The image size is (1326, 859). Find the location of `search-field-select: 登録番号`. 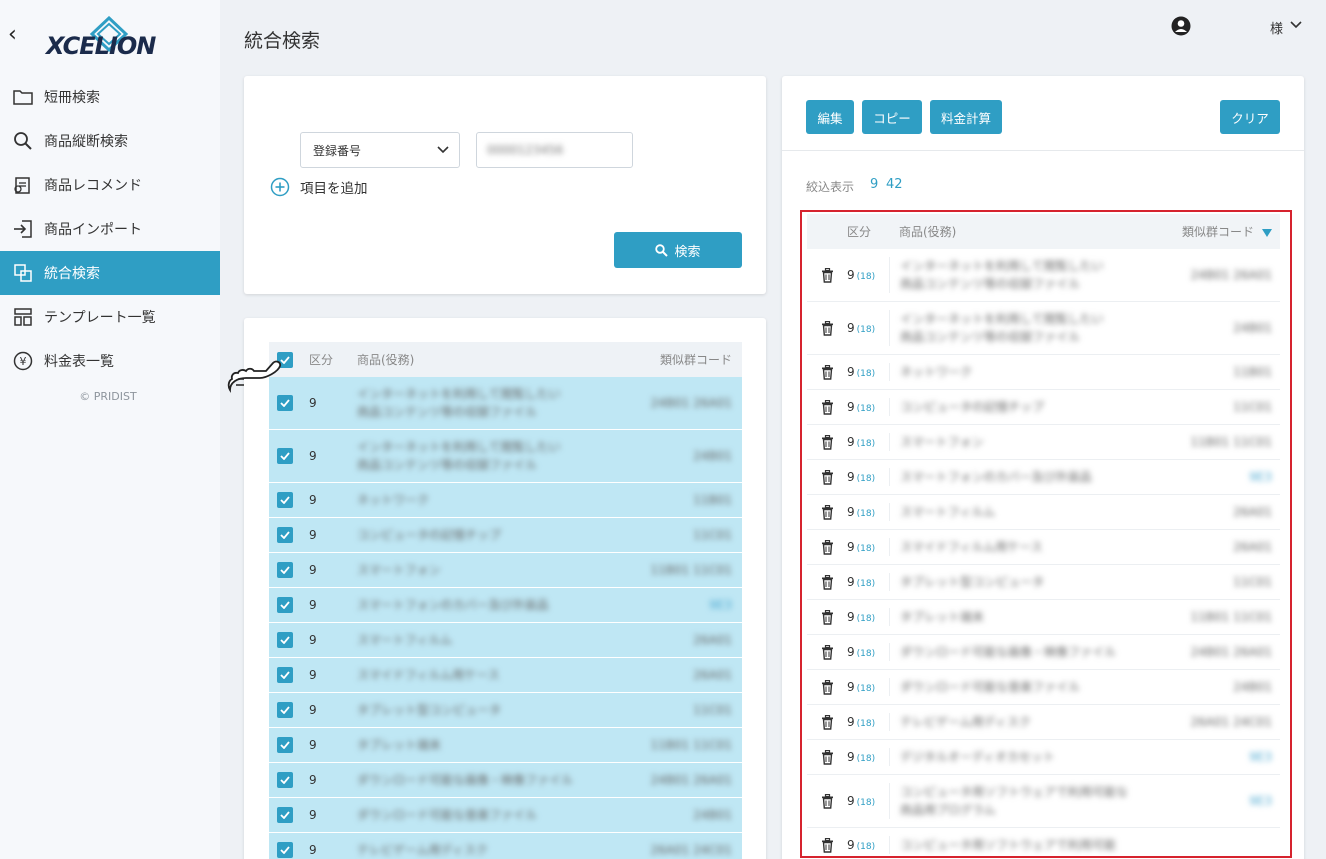

search-field-select: 登録番号 is located at coordinates (380, 150).